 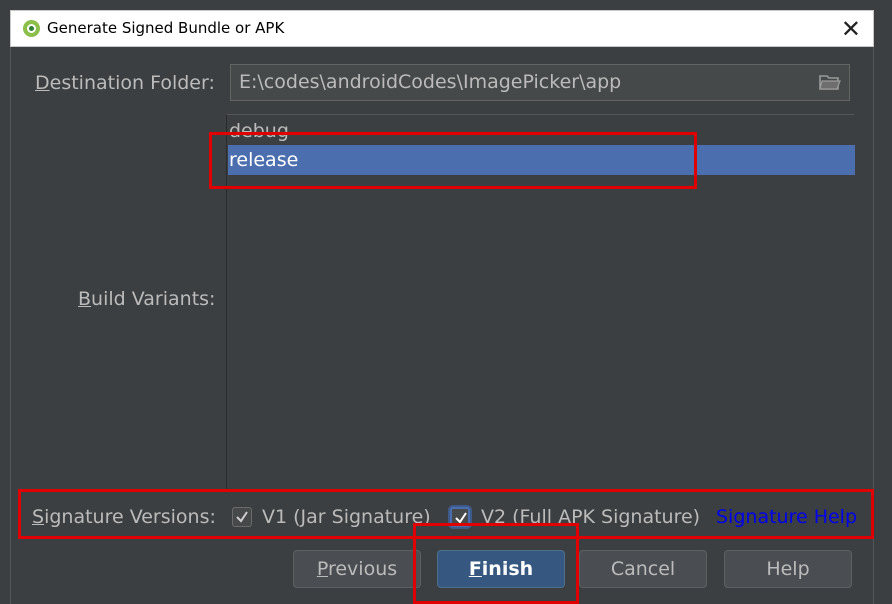 What do you see at coordinates (430, 82) in the screenshot?
I see `destination-folder-value: E:\codes\androidCodes\ImagePicker\app` at bounding box center [430, 82].